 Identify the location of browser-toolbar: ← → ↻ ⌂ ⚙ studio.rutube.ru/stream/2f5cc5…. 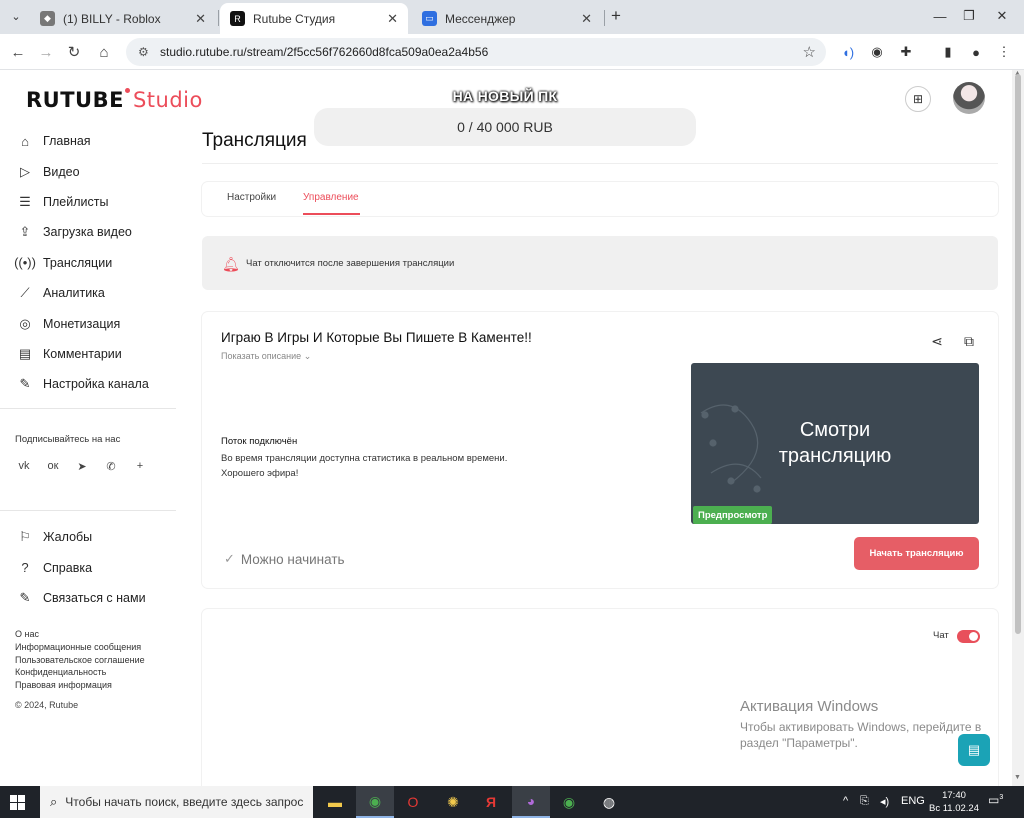
(512, 52).